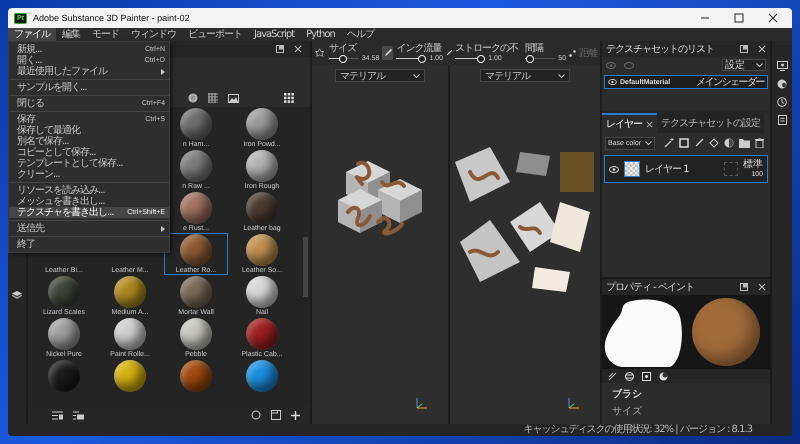  Describe the element at coordinates (32, 34) in the screenshot. I see `menu-bar-item: ファイル` at that location.